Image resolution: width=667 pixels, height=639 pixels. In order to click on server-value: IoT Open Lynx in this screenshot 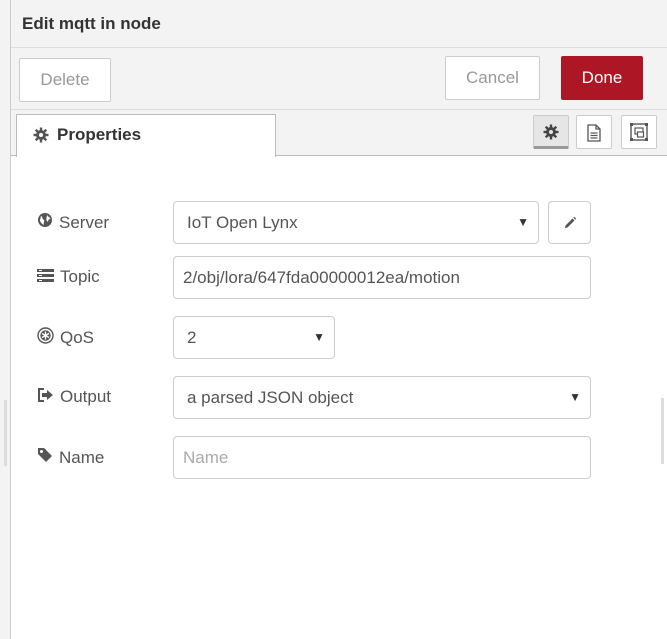, I will do `click(242, 222)`.